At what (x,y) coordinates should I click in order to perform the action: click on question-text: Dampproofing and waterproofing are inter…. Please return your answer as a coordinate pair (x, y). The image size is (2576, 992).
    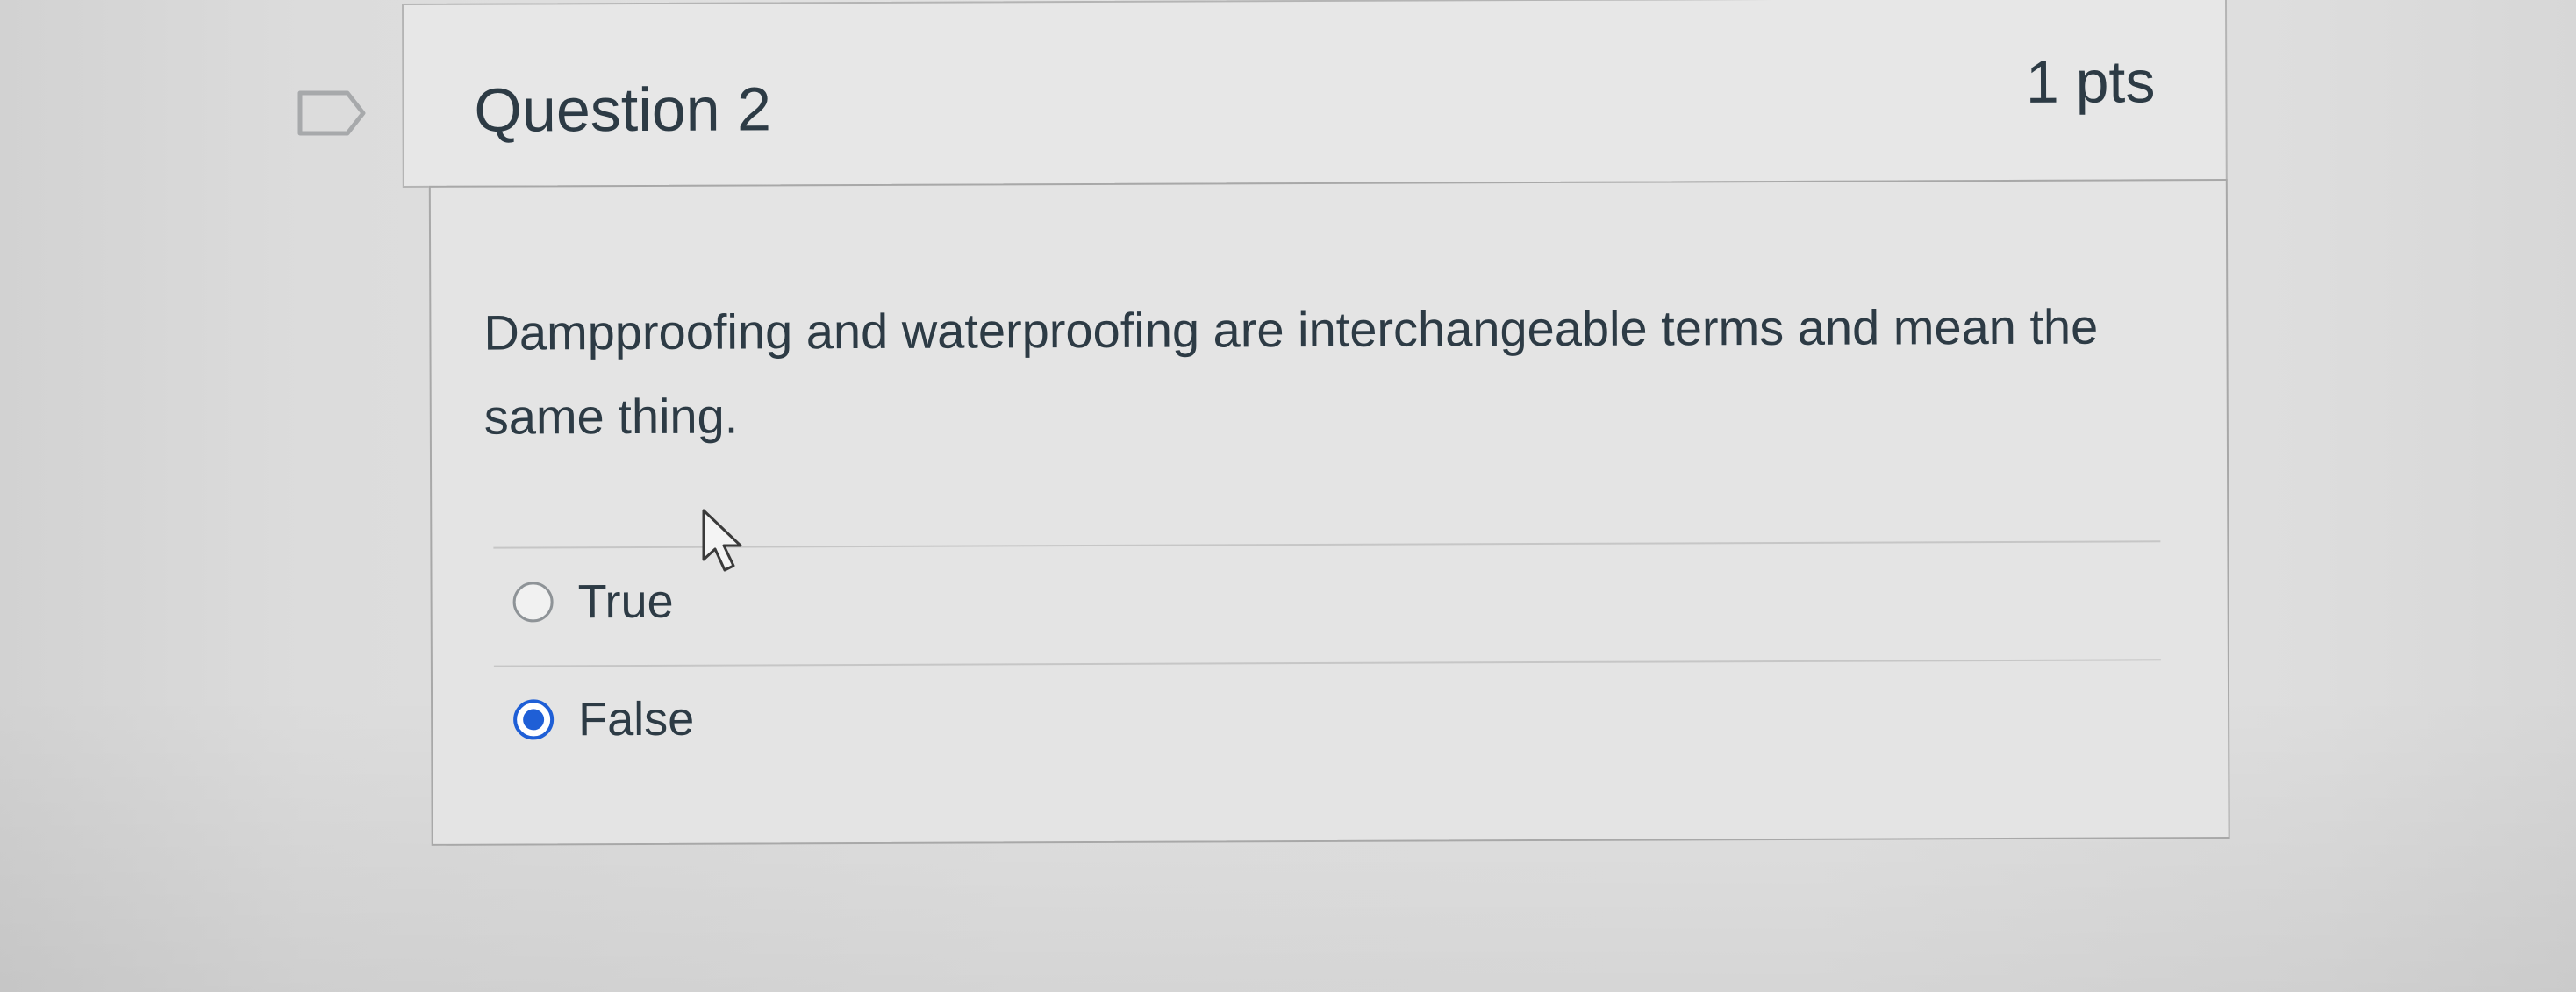
    Looking at the image, I should click on (1291, 371).